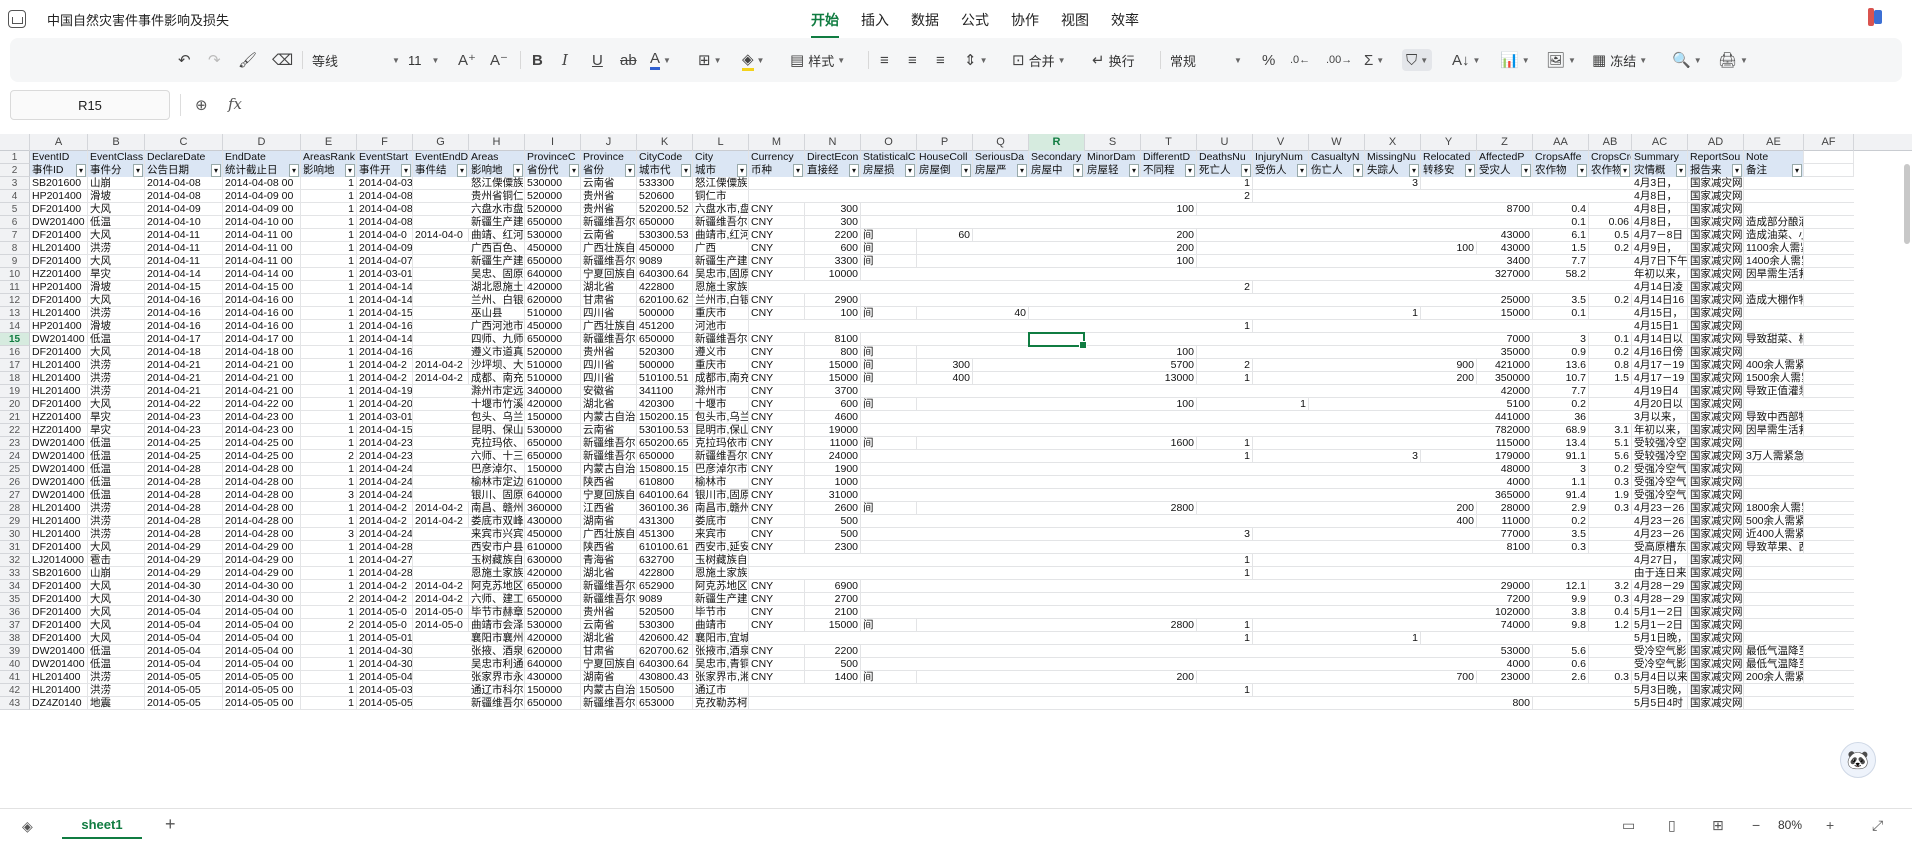 This screenshot has height=842, width=1912. I want to click on grid-cell: 2014-04-07 00:00:00, so click(385, 261).